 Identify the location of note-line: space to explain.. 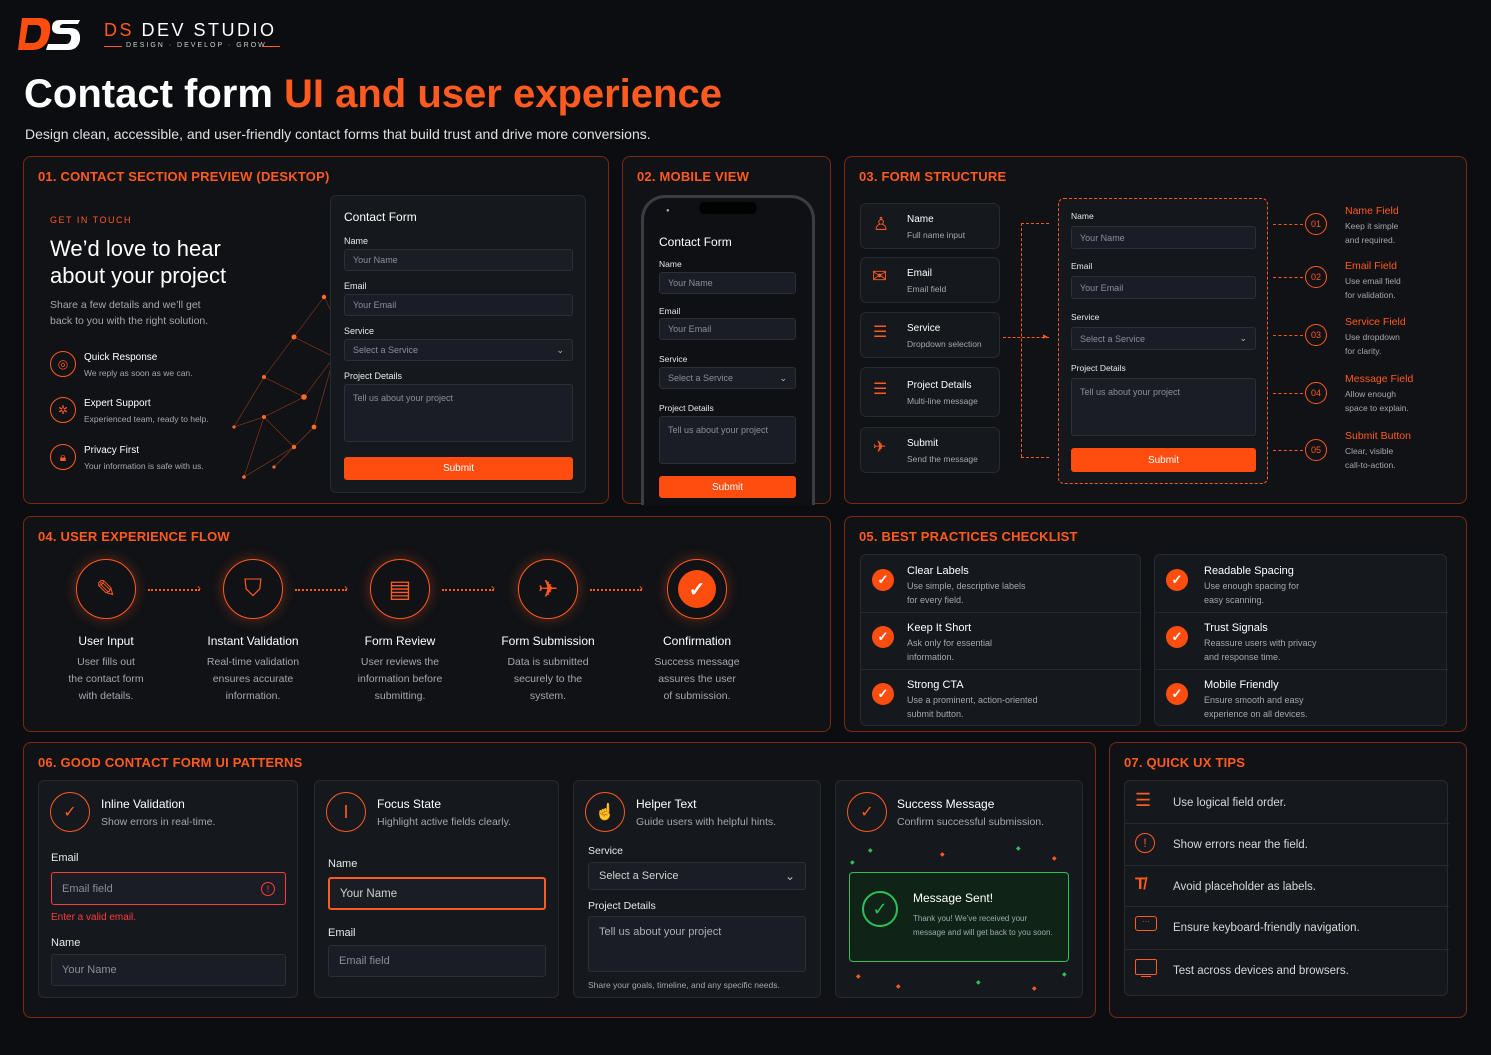
(1377, 408).